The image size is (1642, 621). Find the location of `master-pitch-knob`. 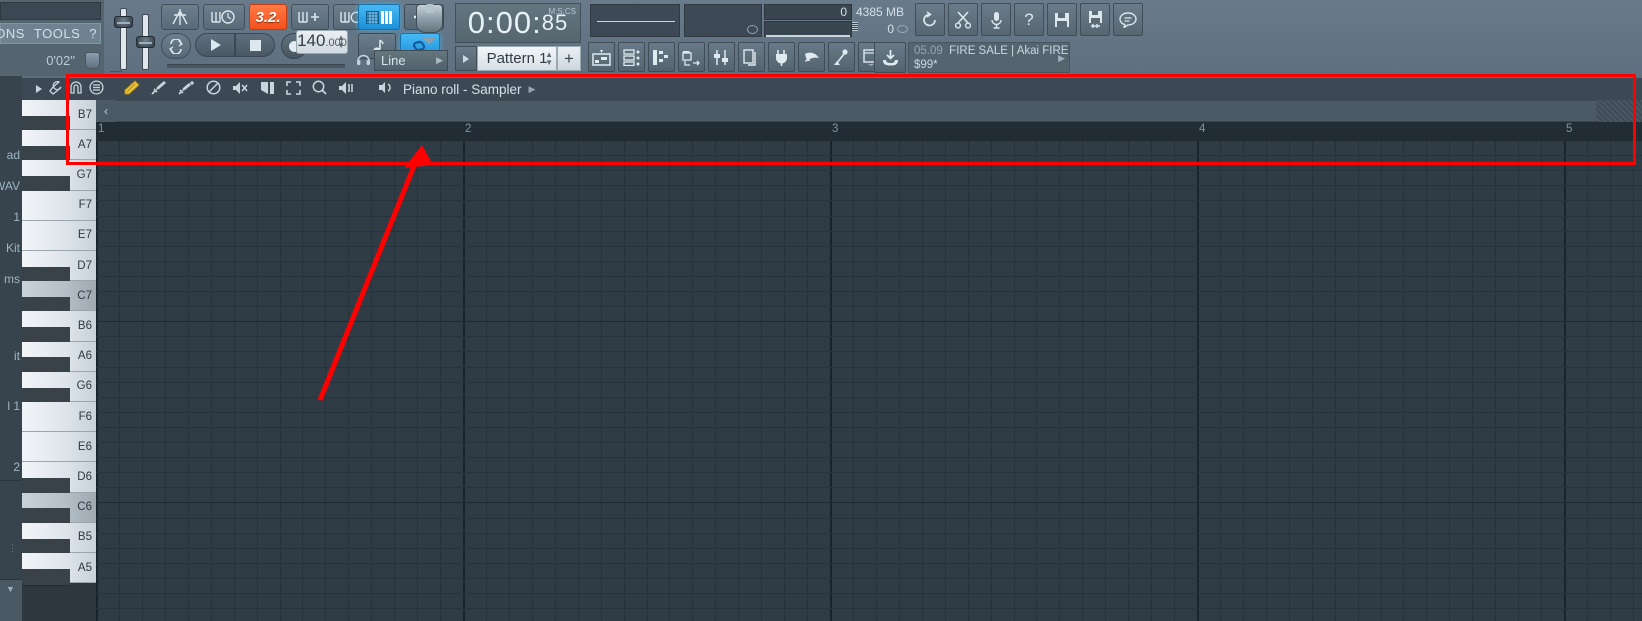

master-pitch-knob is located at coordinates (92, 60).